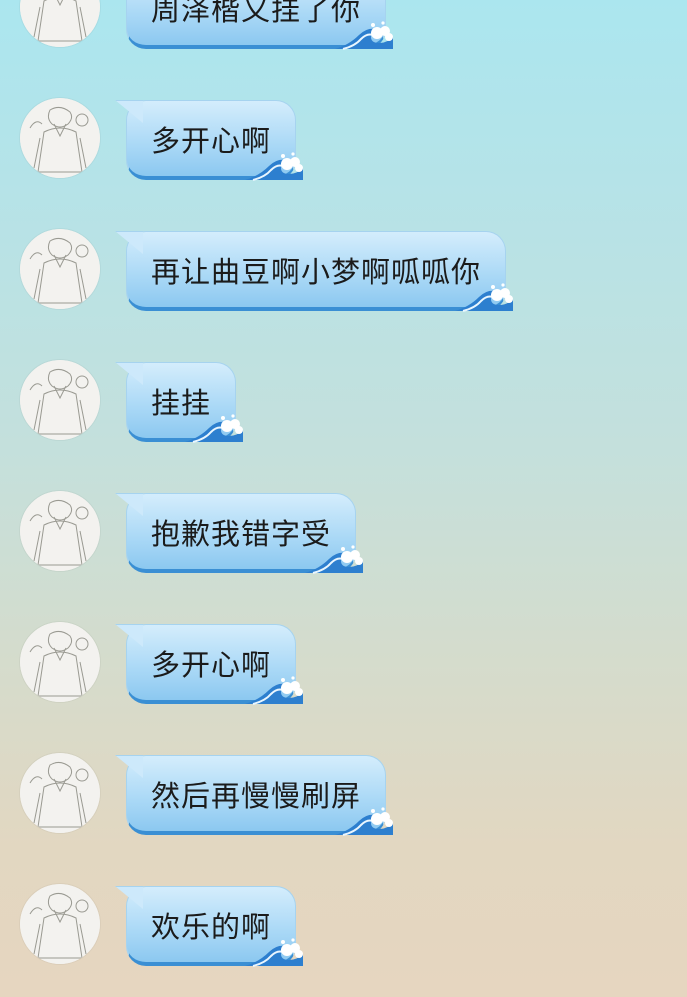 The width and height of the screenshot is (687, 997). I want to click on message-text: 然后再慢慢刷屏, so click(256, 795).